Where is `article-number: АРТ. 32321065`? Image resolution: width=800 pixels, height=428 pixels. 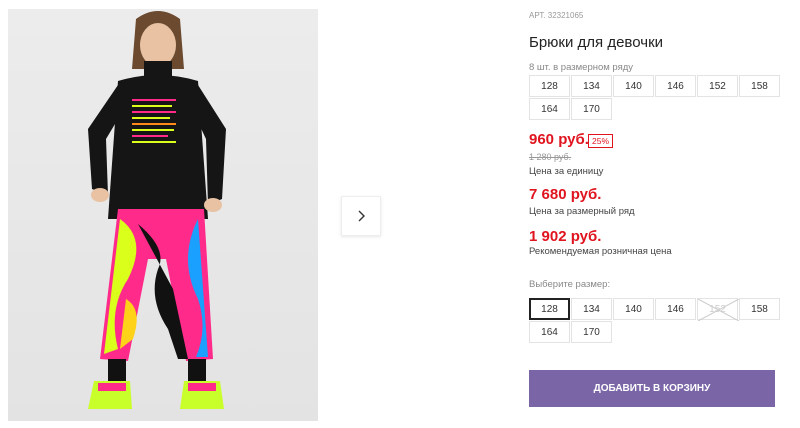 article-number: АРТ. 32321065 is located at coordinates (556, 15).